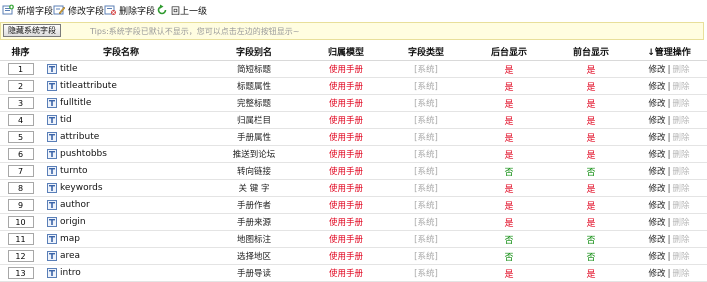  What do you see at coordinates (669, 52) in the screenshot?
I see `col-header-actions: ↓管理操作` at bounding box center [669, 52].